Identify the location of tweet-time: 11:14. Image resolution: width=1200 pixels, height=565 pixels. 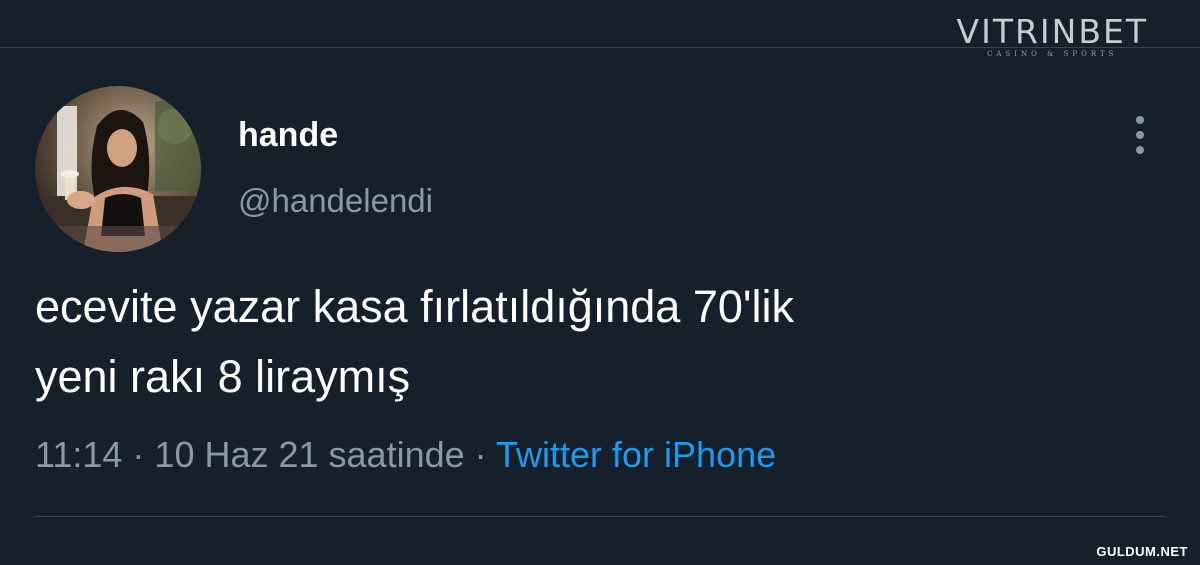
(78, 454).